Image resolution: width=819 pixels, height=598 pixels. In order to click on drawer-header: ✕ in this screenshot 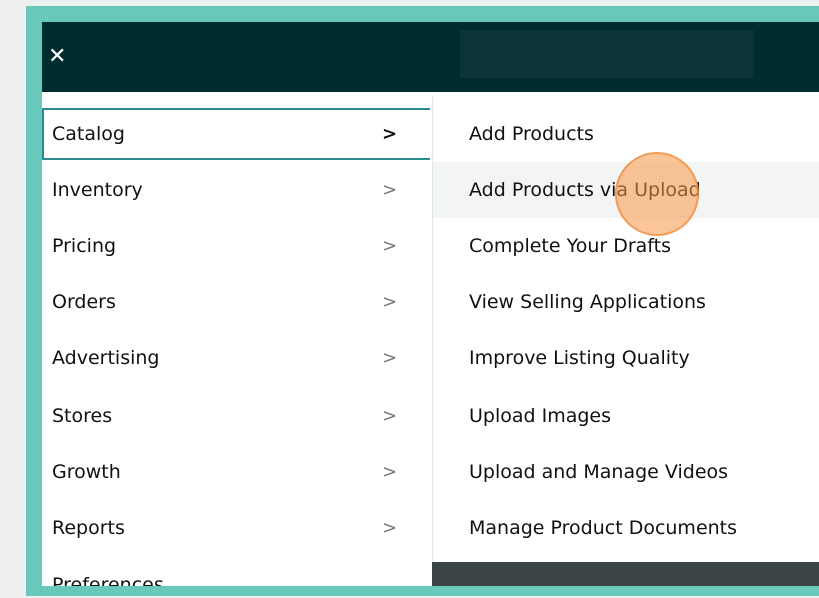, I will do `click(237, 57)`.